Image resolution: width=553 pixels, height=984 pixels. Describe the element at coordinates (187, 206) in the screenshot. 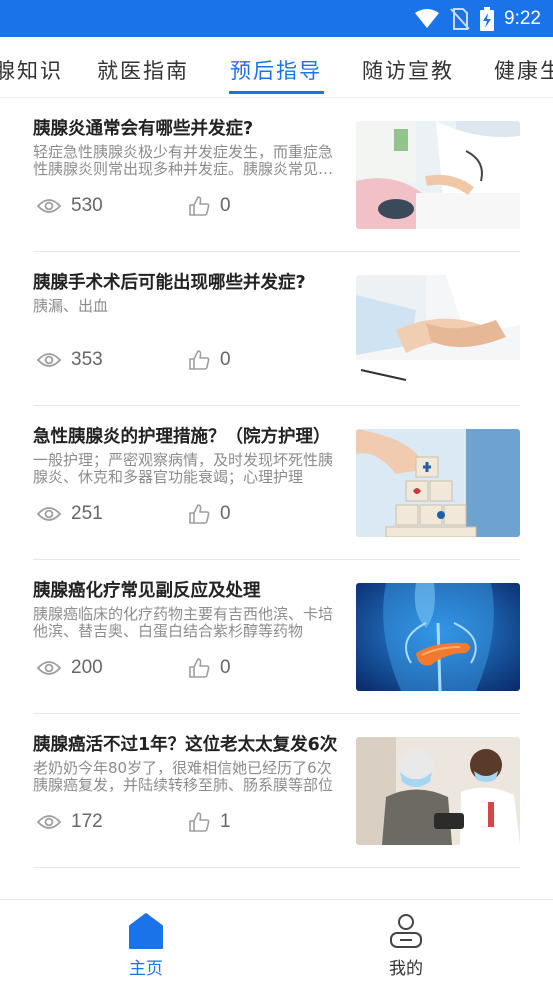

I see `article-stats: 530 0` at that location.